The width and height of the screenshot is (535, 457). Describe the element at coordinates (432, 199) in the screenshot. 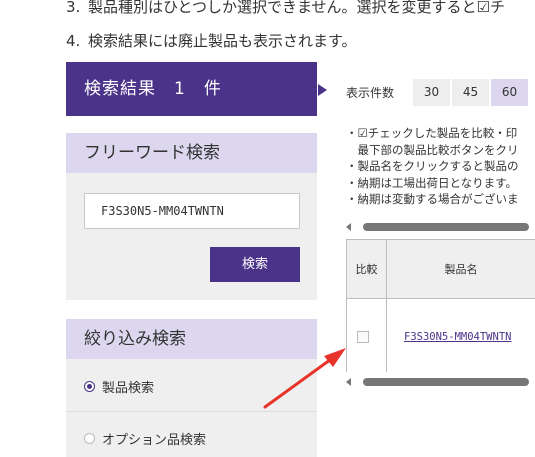

I see `notice-item: ・納期は変動する場合がございま` at that location.